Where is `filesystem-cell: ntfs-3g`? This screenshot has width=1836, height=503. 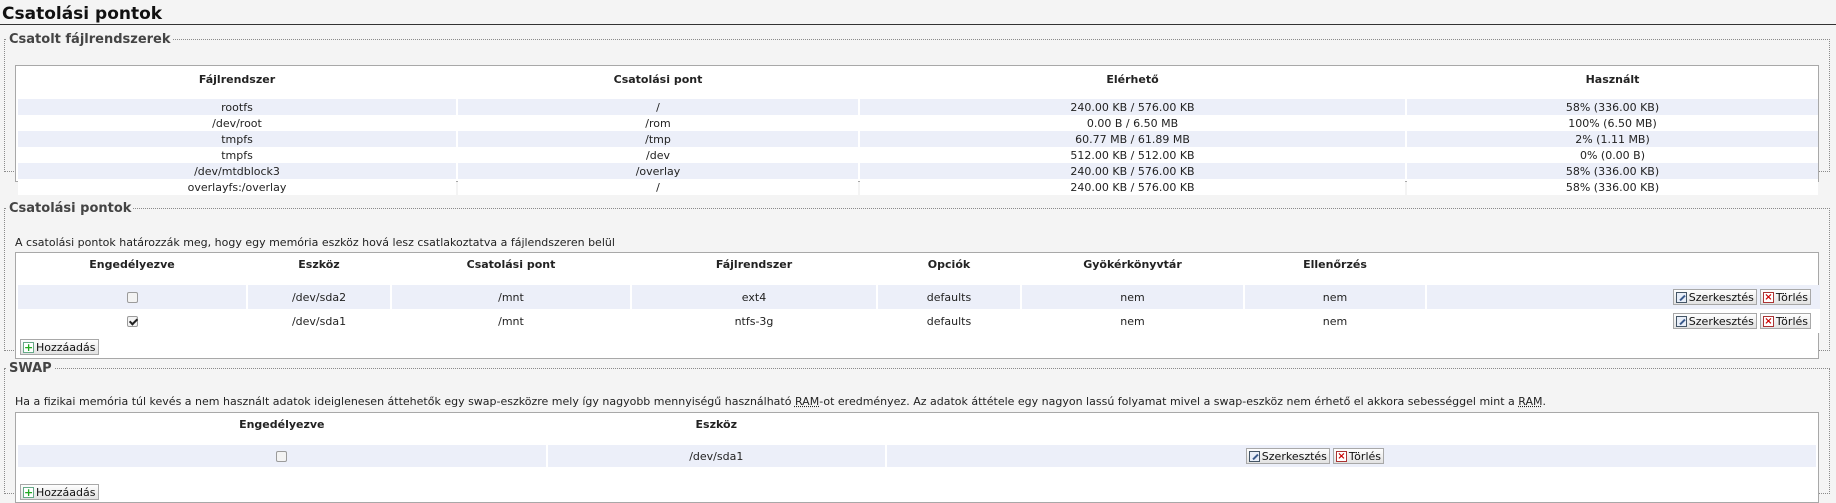 filesystem-cell: ntfs-3g is located at coordinates (754, 321).